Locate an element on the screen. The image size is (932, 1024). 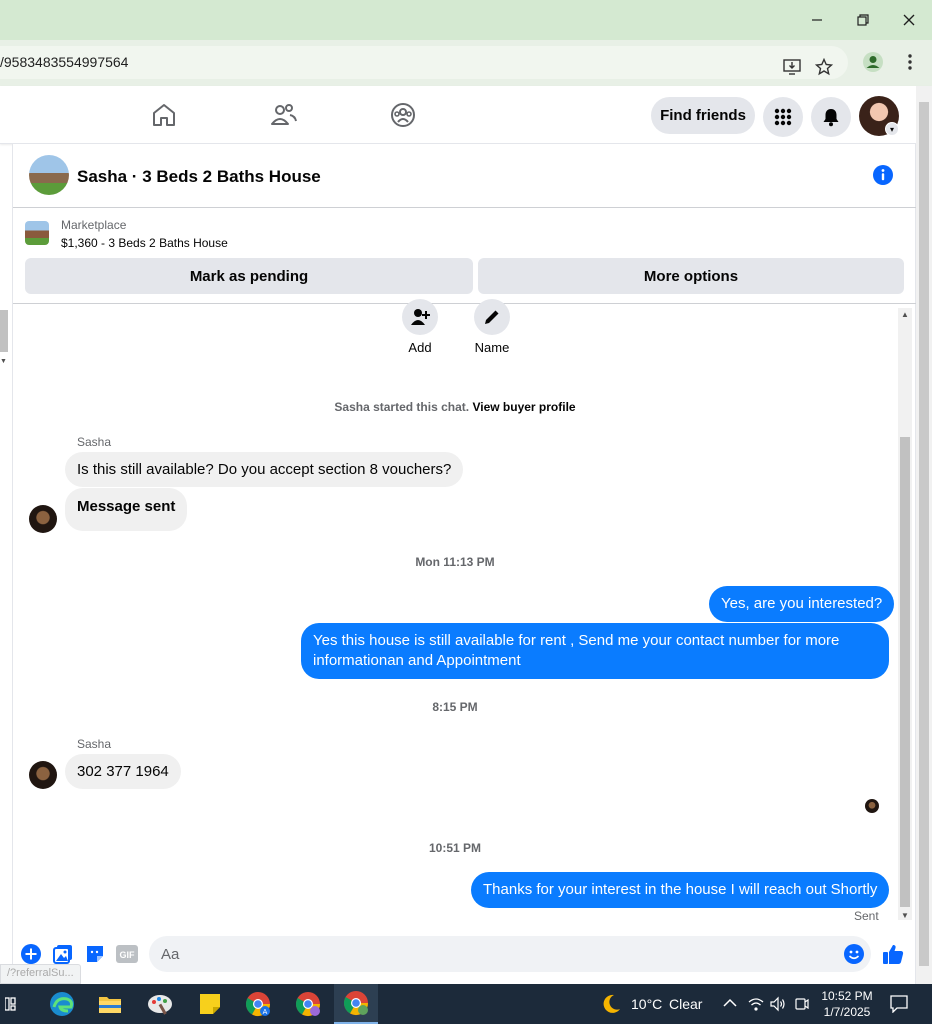
browser-profile-button is located at coordinates (873, 62).